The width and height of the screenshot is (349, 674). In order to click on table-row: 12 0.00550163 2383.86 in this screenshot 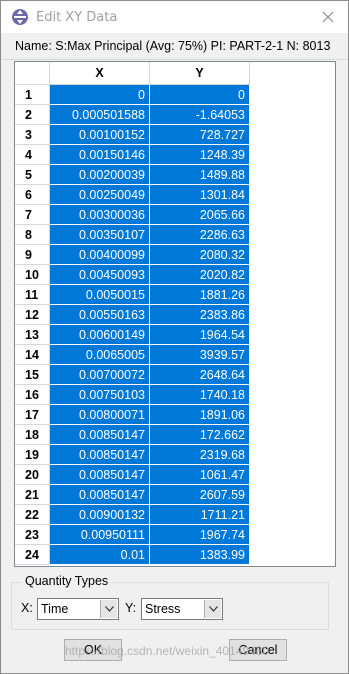, I will do `click(132, 314)`.